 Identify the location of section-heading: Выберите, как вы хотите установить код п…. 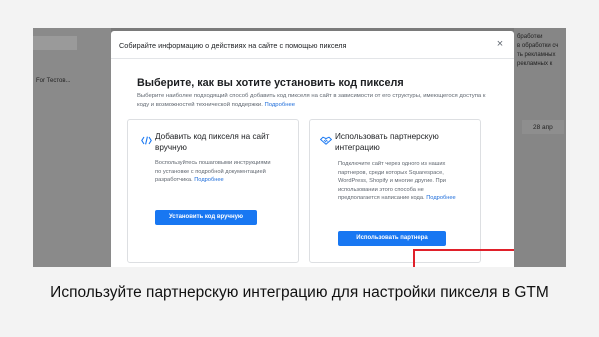
(270, 83).